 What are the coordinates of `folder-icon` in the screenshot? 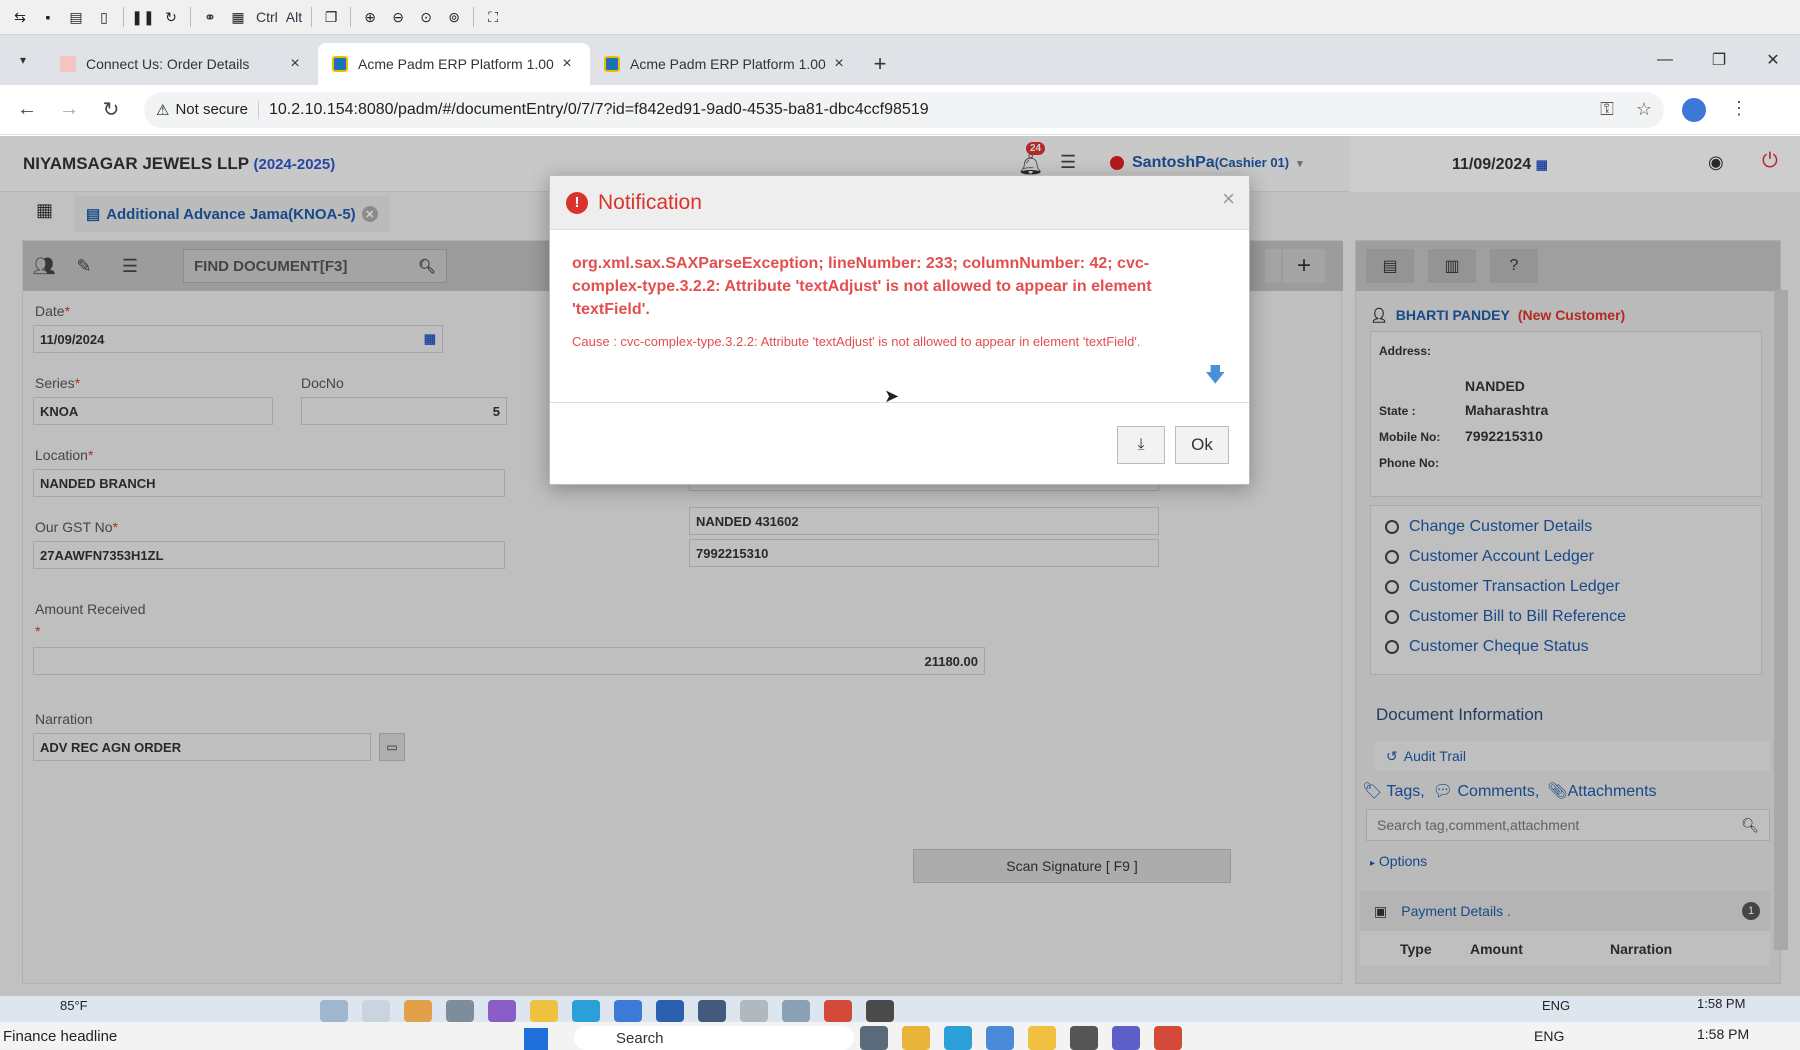 It's located at (1042, 1038).